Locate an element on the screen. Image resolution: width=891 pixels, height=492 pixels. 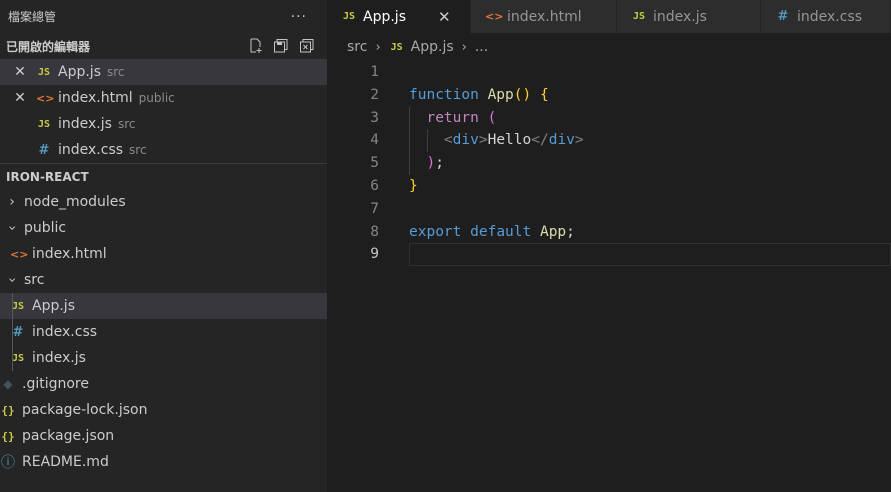
explorer-title: 檔案總管 is located at coordinates (32, 17).